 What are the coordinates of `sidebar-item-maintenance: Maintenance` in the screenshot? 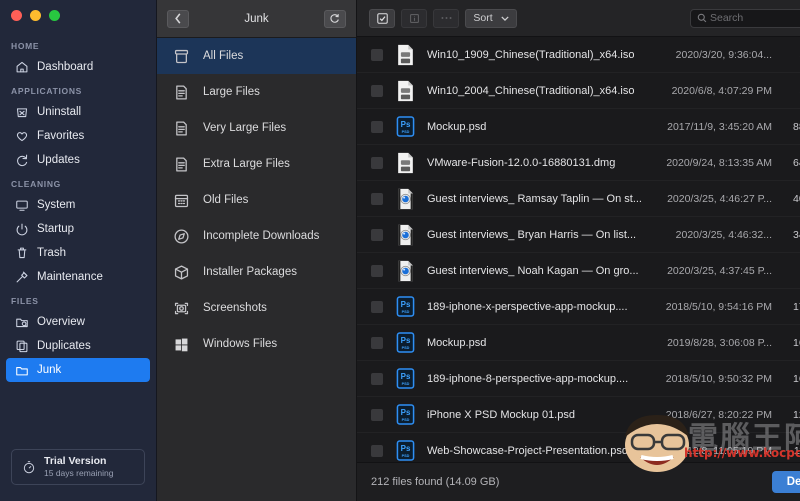 It's located at (78, 277).